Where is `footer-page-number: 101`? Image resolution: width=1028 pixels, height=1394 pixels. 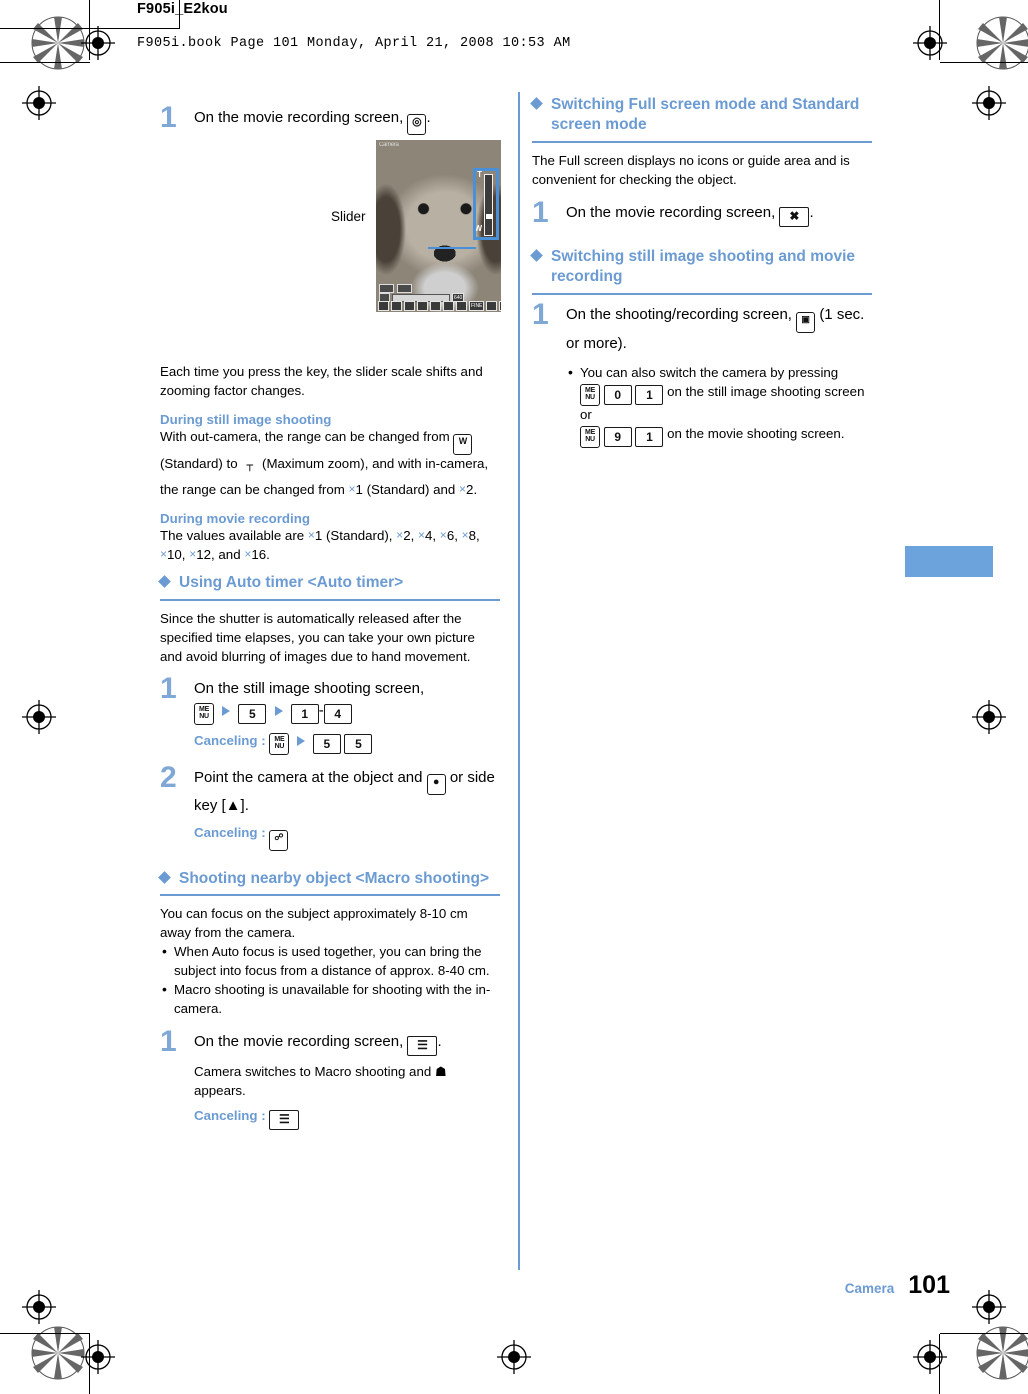 footer-page-number: 101 is located at coordinates (929, 1285).